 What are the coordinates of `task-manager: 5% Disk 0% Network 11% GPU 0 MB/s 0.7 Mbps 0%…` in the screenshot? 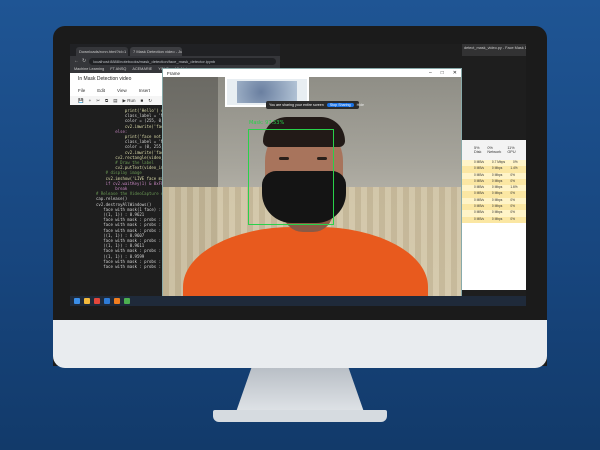 It's located at (494, 215).